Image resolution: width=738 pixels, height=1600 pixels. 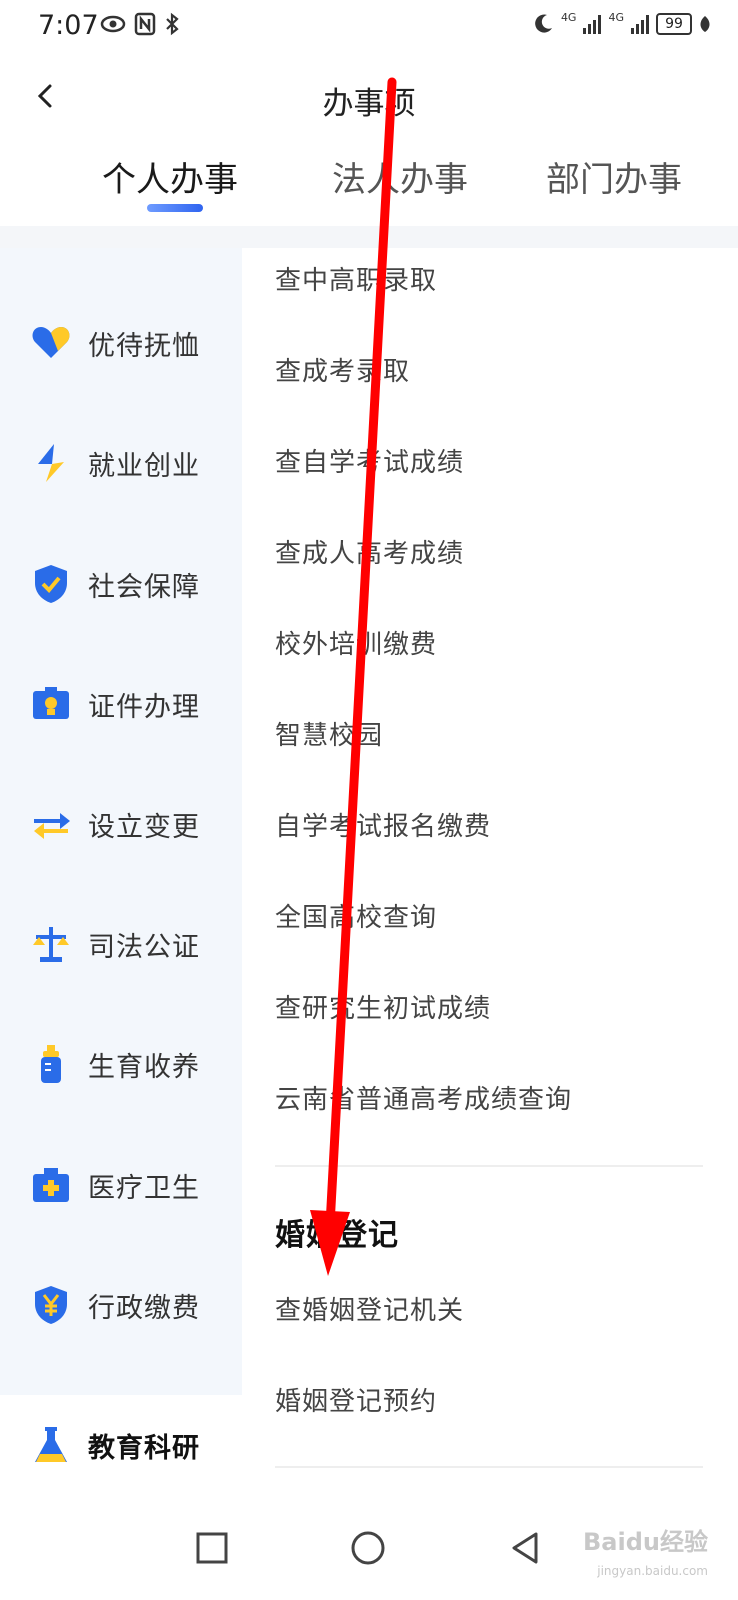 What do you see at coordinates (113, 24) in the screenshot?
I see `eye-icon` at bounding box center [113, 24].